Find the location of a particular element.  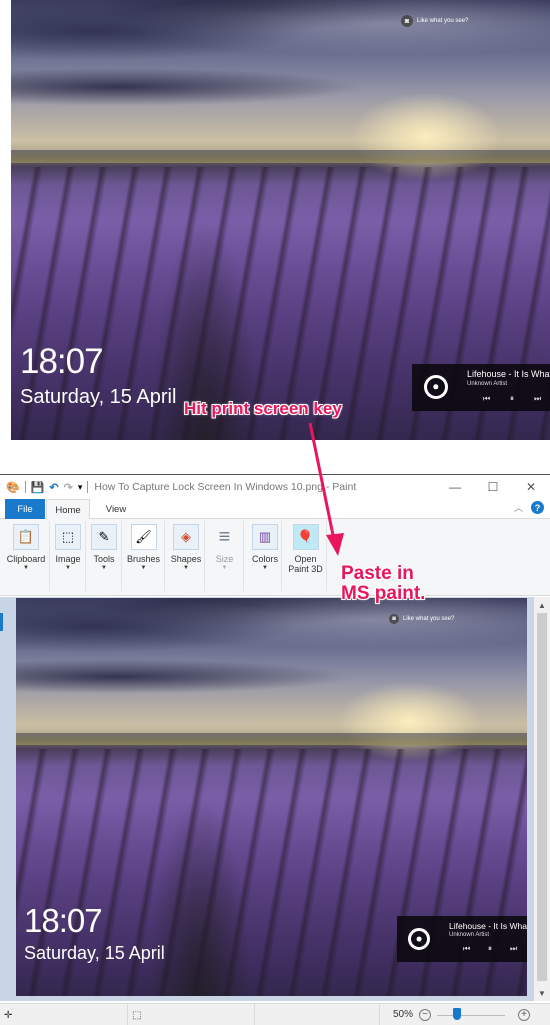

group-tools: ✎ Tools ▼ is located at coordinates (104, 556).